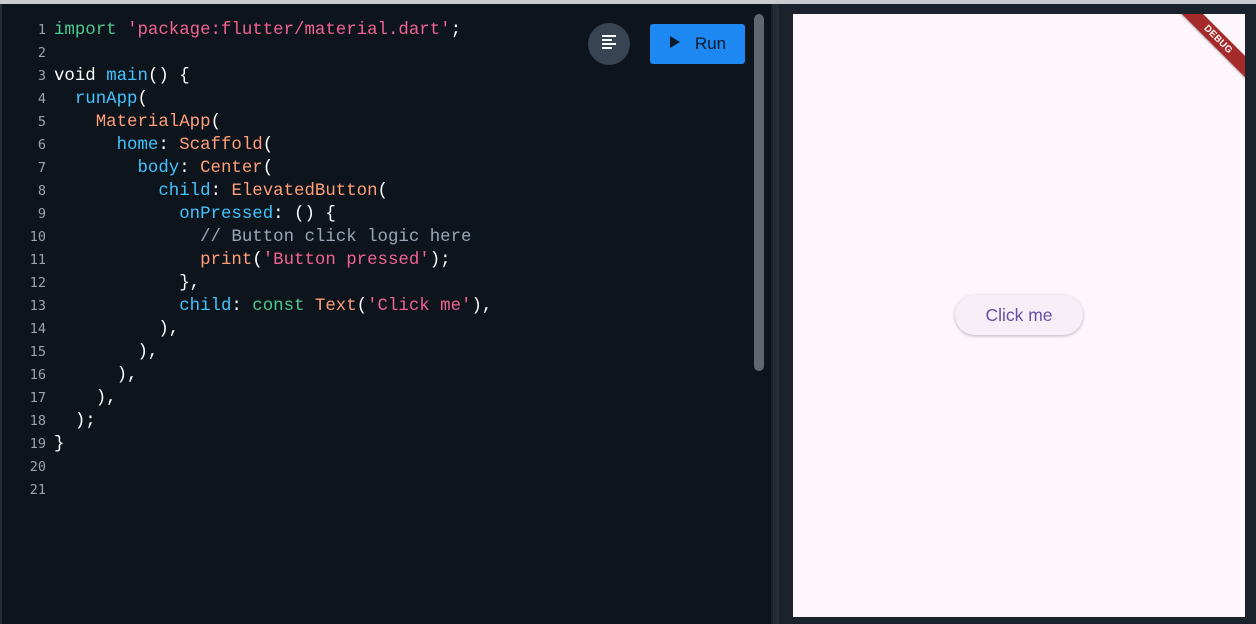 This screenshot has height=624, width=1256. Describe the element at coordinates (397, 122) in the screenshot. I see `code-line: MaterialApp(` at that location.